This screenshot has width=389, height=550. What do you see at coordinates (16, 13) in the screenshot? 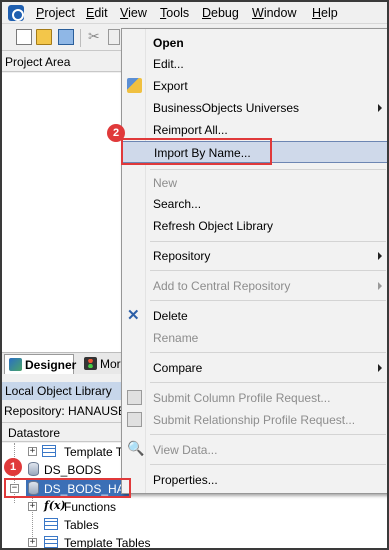
I see `app-logo-icon` at bounding box center [16, 13].